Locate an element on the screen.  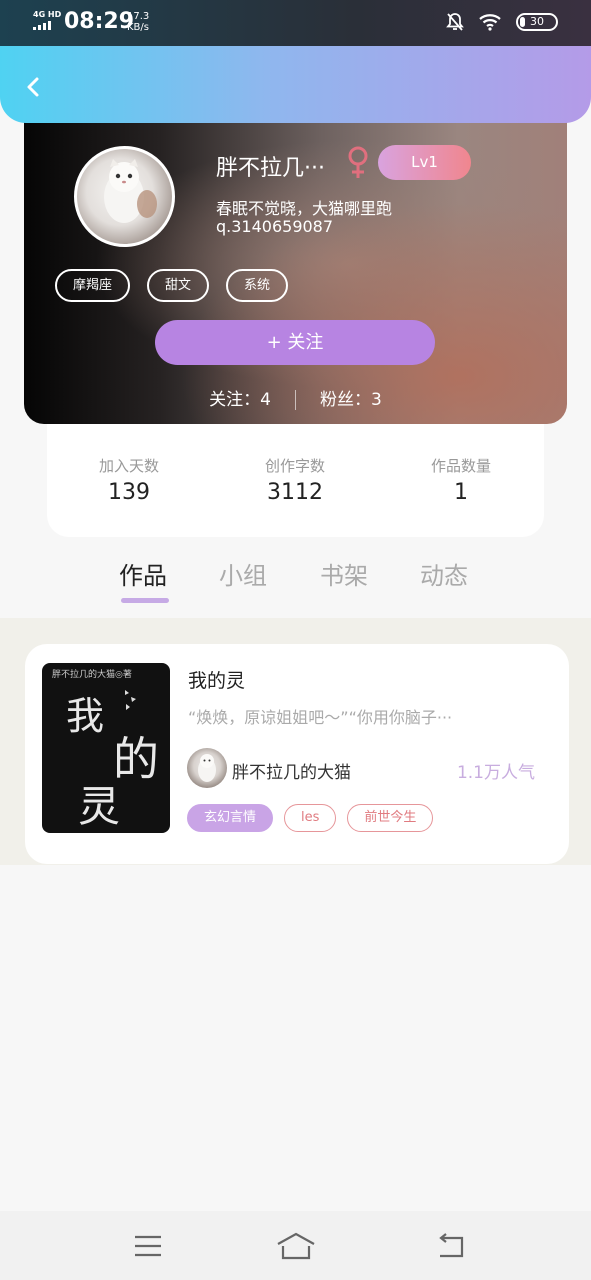
author-name: 胖不拉几的大猫 is located at coordinates (291, 770).